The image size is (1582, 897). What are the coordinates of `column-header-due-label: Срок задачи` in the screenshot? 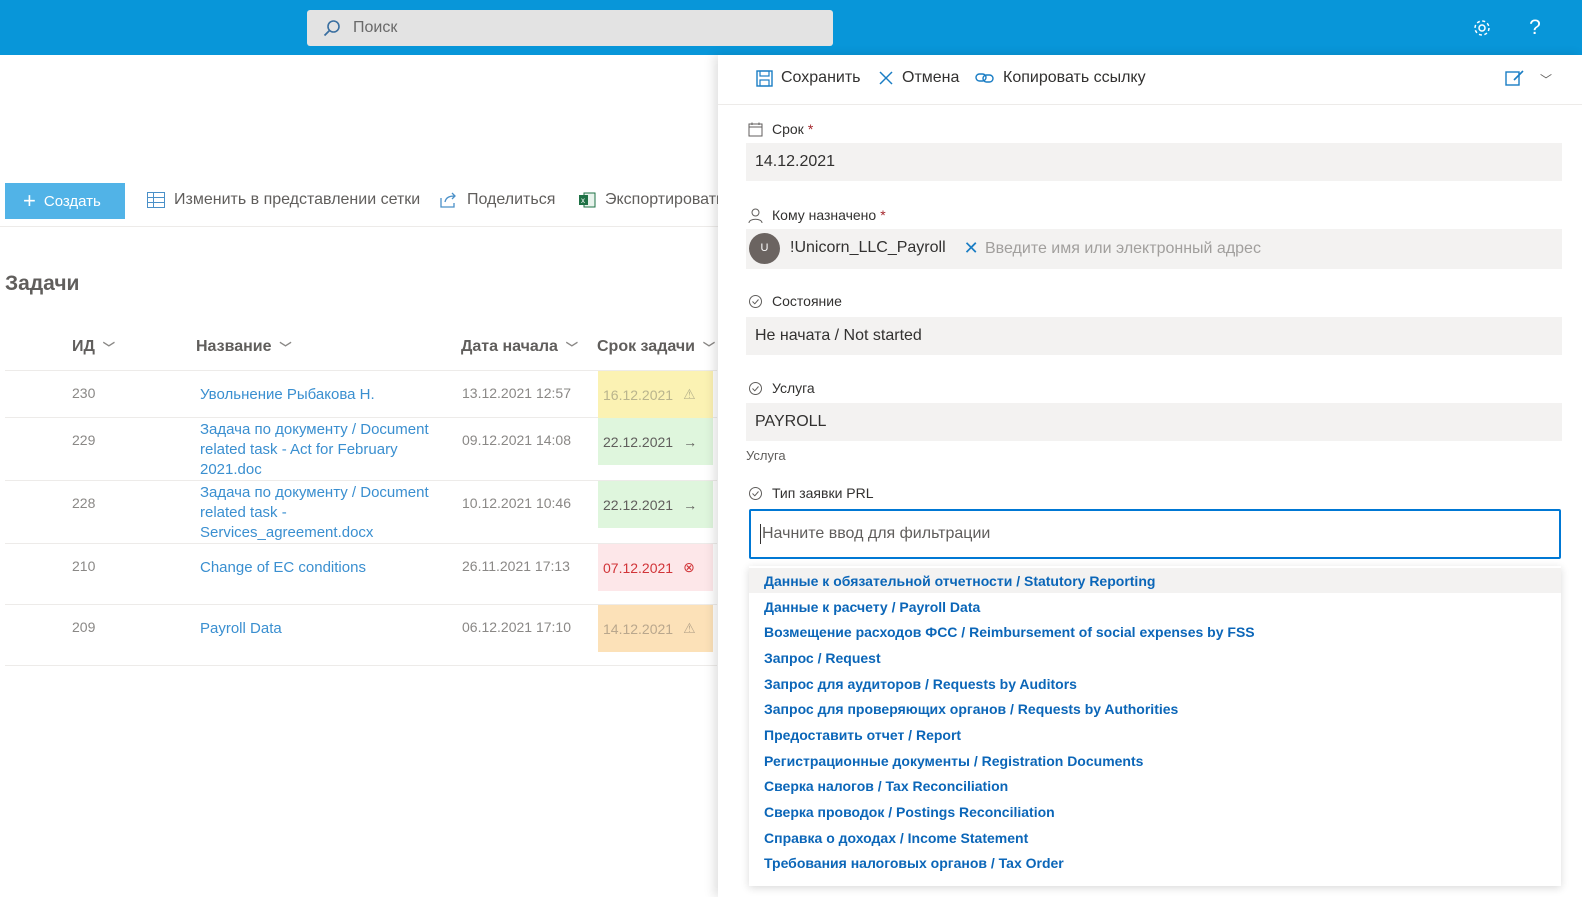 It's located at (646, 346).